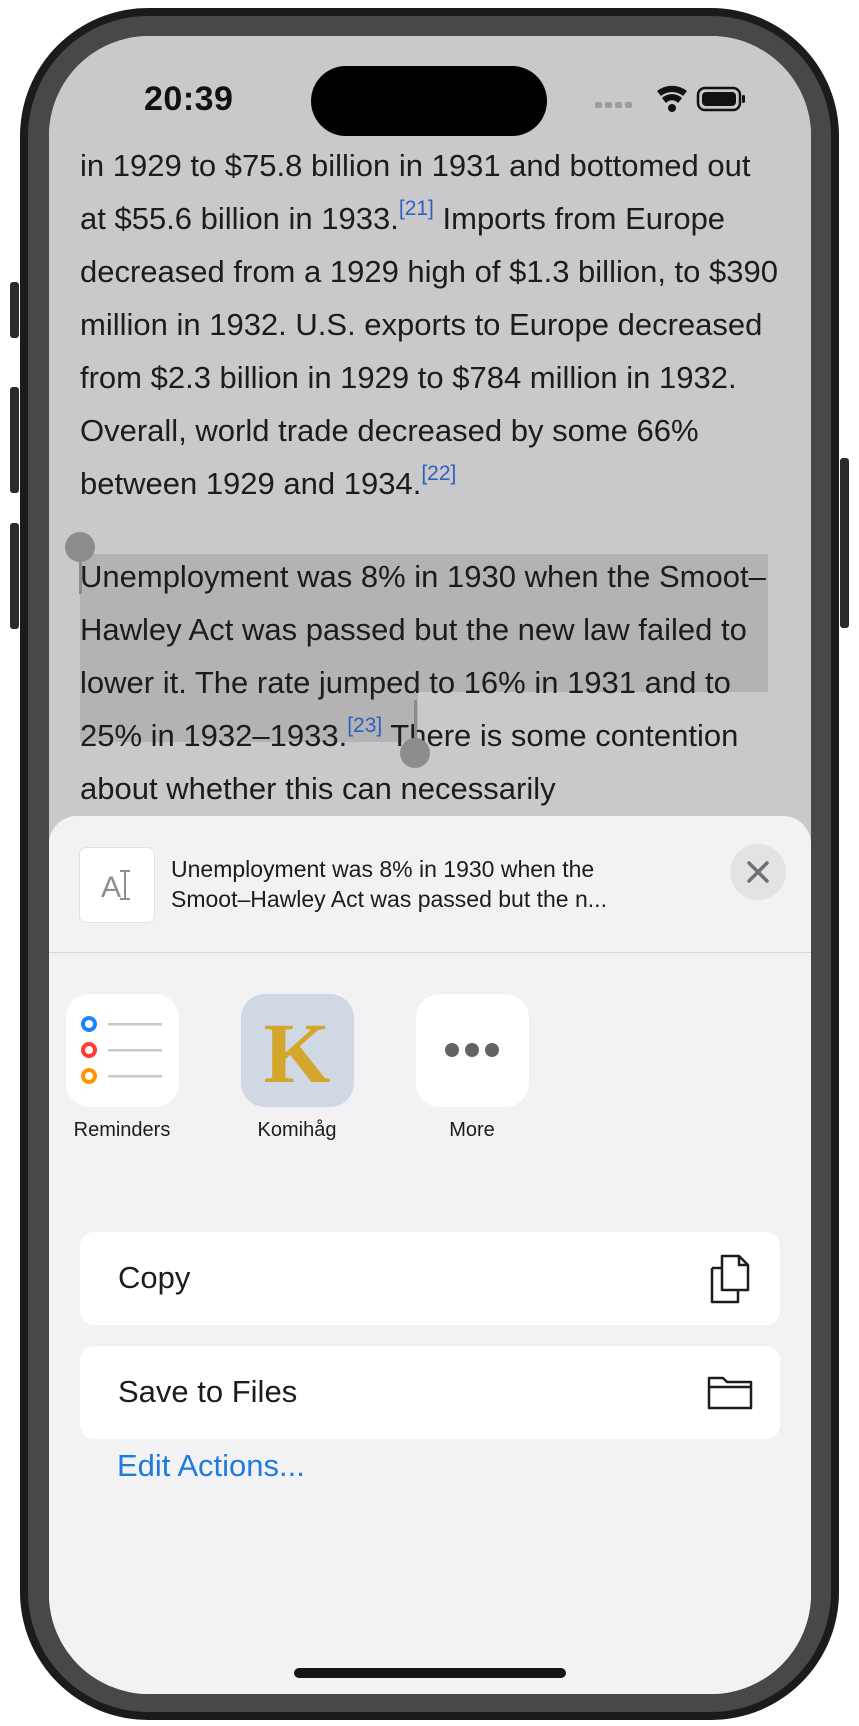 This screenshot has width=859, height=1726. What do you see at coordinates (430, 1278) in the screenshot?
I see `copy-action: Copy` at bounding box center [430, 1278].